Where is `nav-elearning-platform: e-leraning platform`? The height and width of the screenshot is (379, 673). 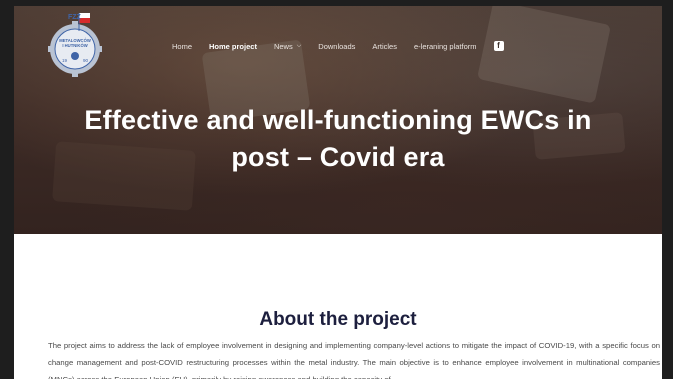 nav-elearning-platform: e-leraning platform is located at coordinates (445, 46).